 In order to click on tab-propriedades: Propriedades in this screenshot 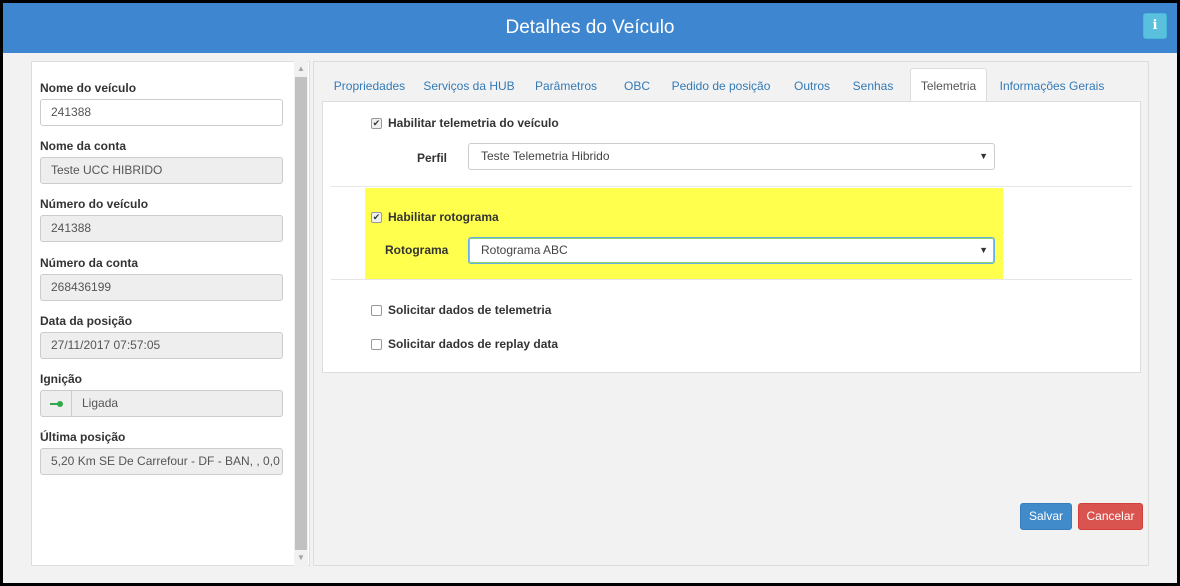, I will do `click(369, 85)`.